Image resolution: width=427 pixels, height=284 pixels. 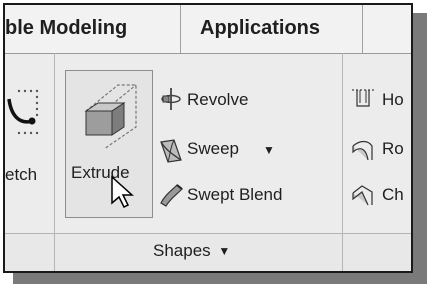 What do you see at coordinates (363, 99) in the screenshot?
I see `hole-icon` at bounding box center [363, 99].